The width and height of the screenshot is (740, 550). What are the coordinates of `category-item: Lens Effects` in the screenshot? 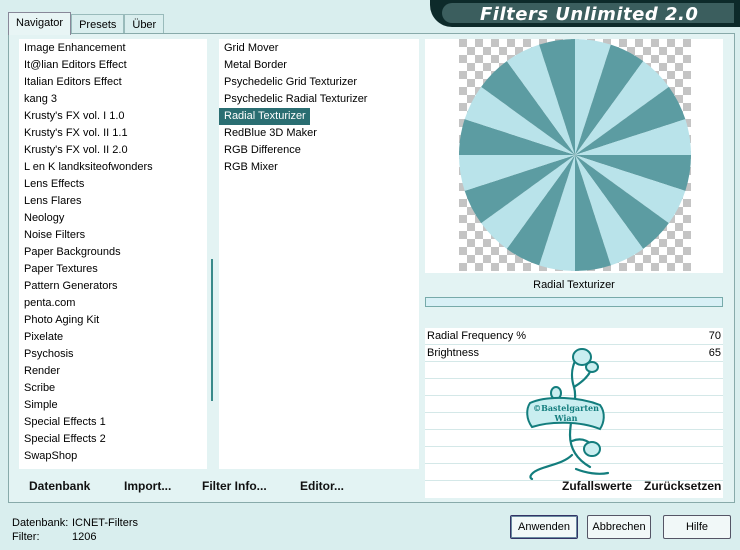 It's located at (113, 184).